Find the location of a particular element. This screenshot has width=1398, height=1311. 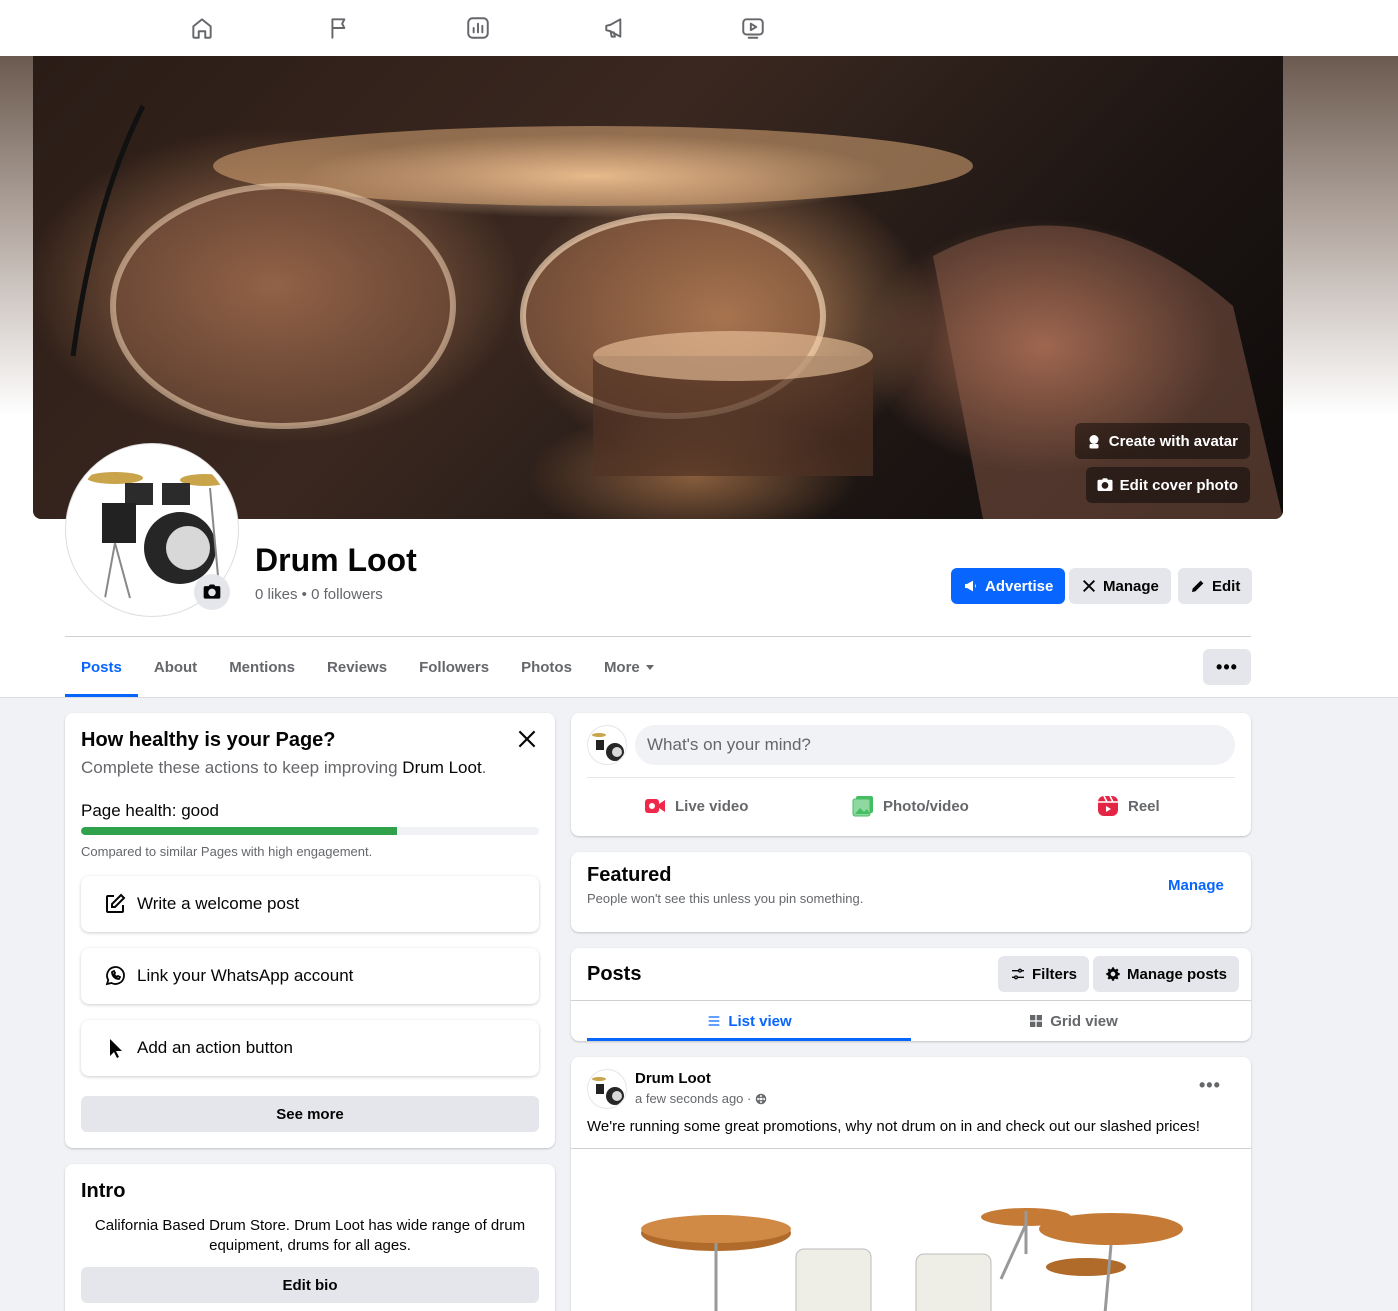

header-bottom-border is located at coordinates (699, 697).